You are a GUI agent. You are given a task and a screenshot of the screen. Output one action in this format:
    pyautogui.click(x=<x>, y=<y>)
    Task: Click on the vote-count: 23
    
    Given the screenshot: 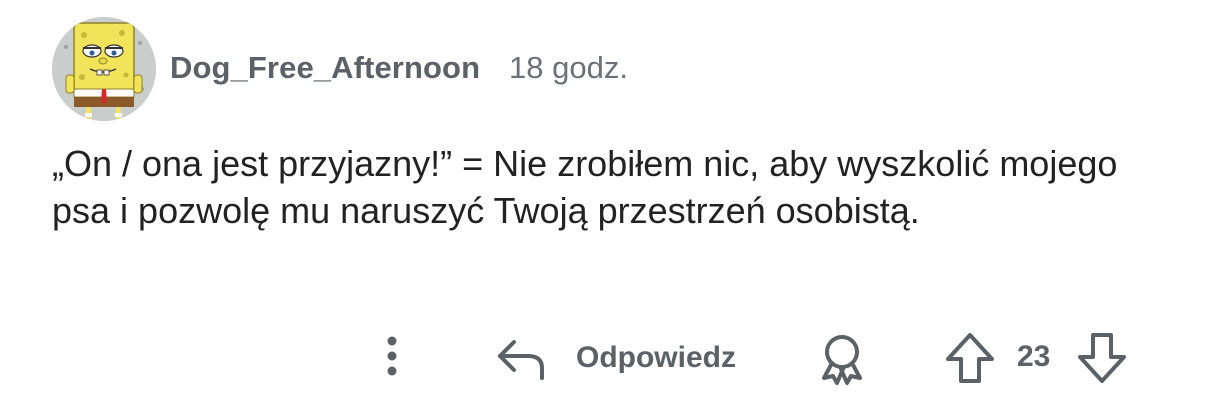 What is the action you would take?
    pyautogui.click(x=1034, y=356)
    